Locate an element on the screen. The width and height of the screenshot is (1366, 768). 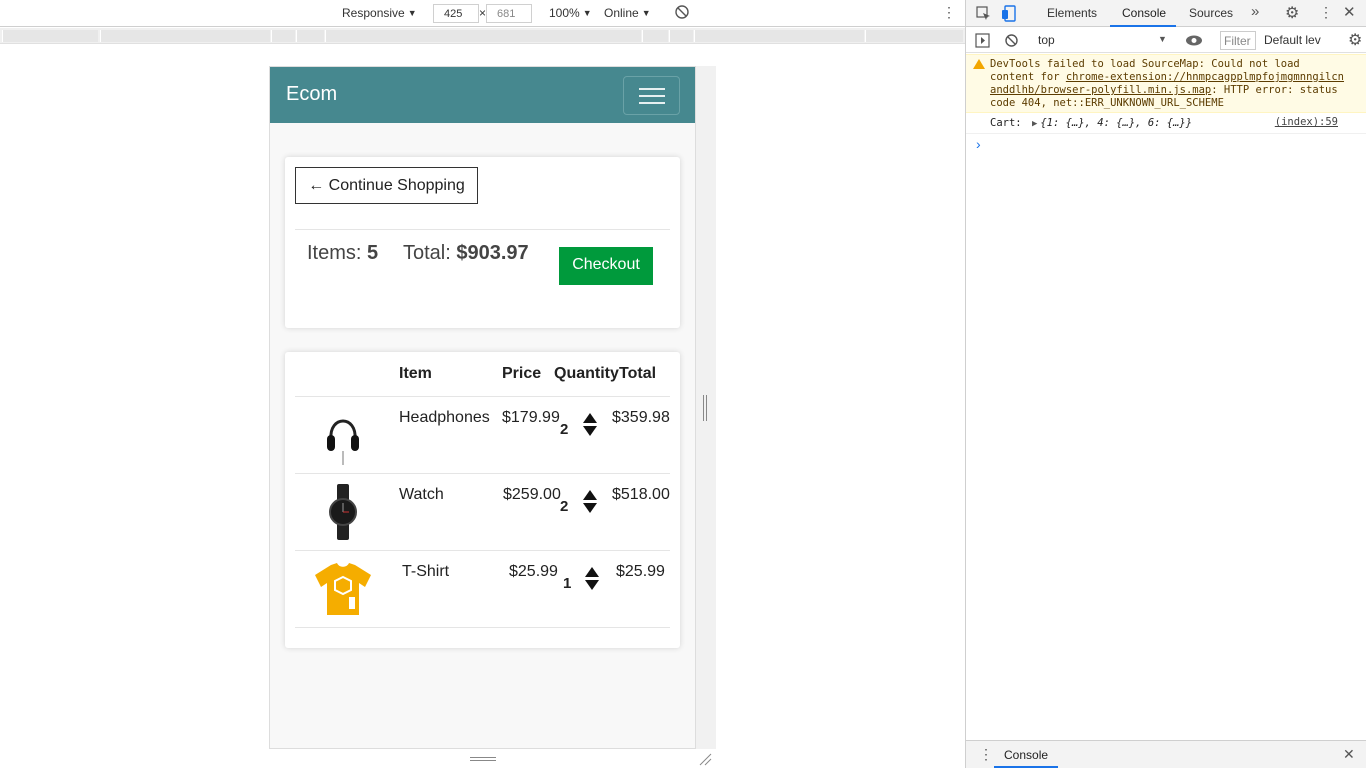
more-tabs-icon: » is located at coordinates (1255, 11).